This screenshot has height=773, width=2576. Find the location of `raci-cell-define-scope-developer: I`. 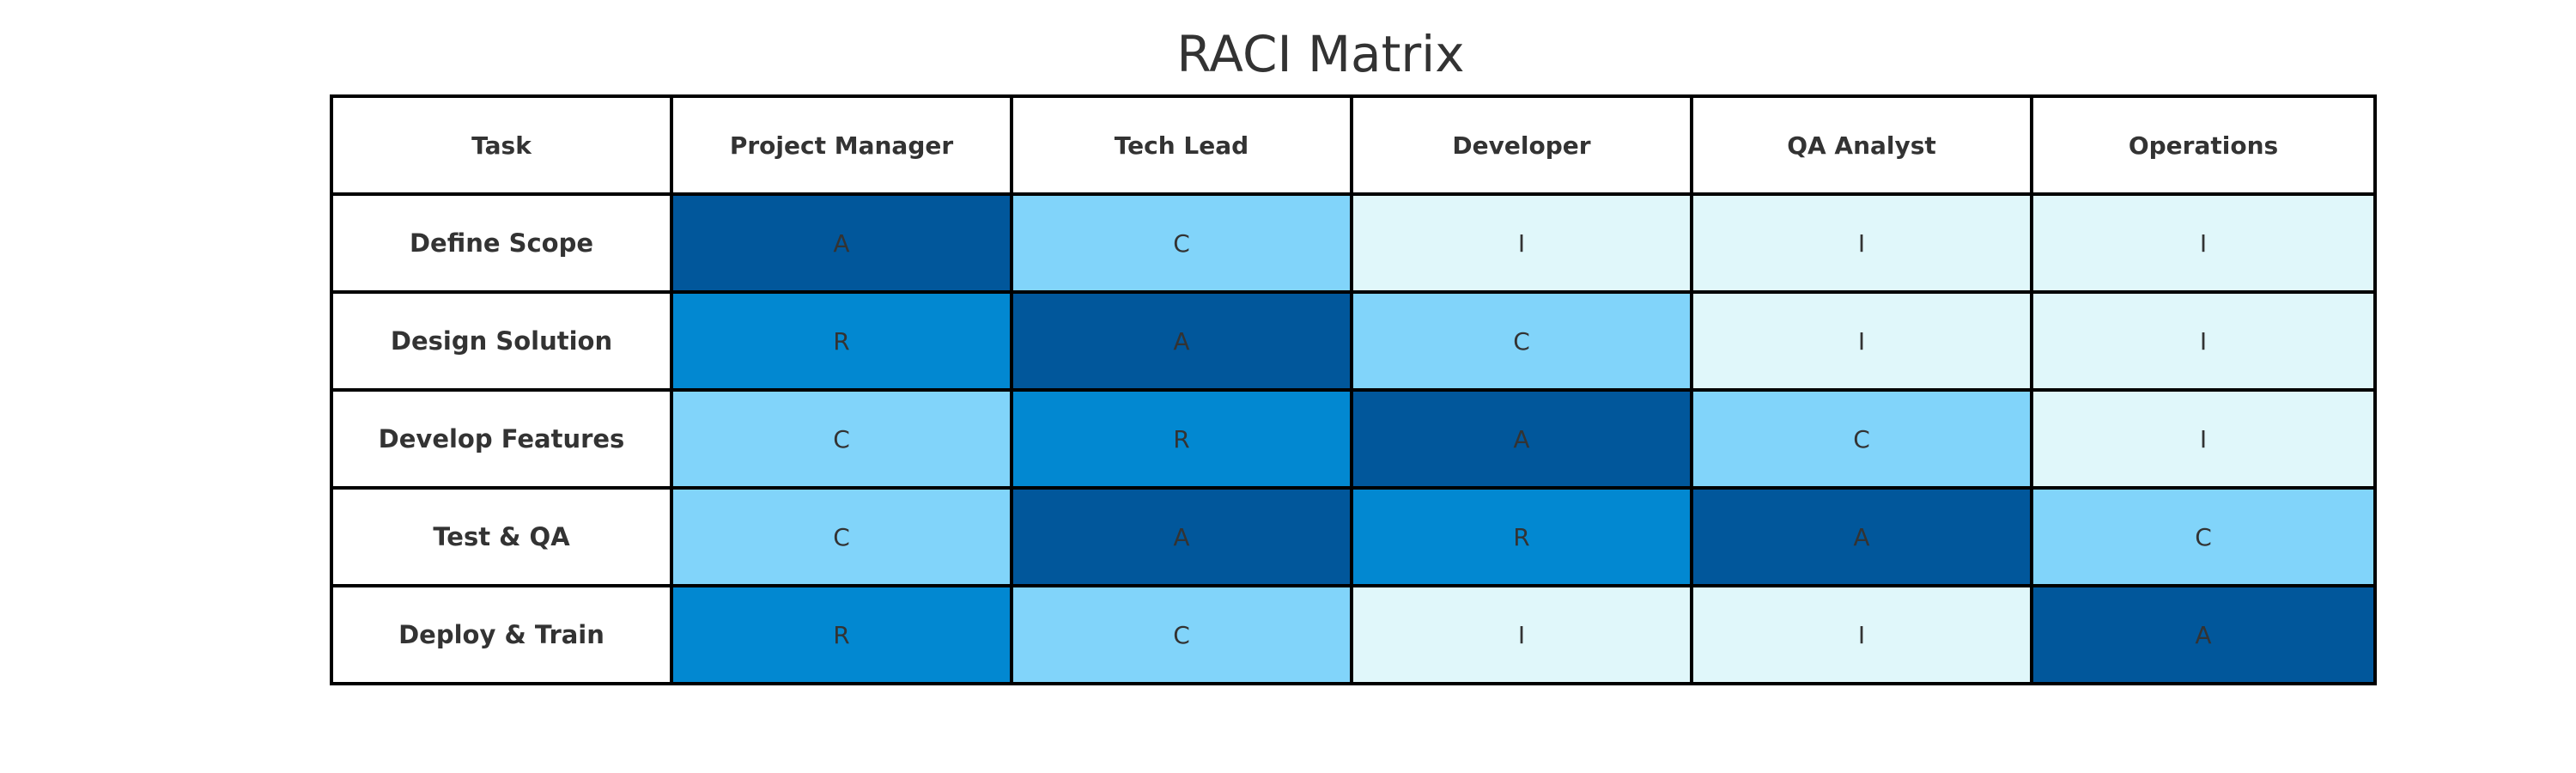

raci-cell-define-scope-developer: I is located at coordinates (1521, 243).